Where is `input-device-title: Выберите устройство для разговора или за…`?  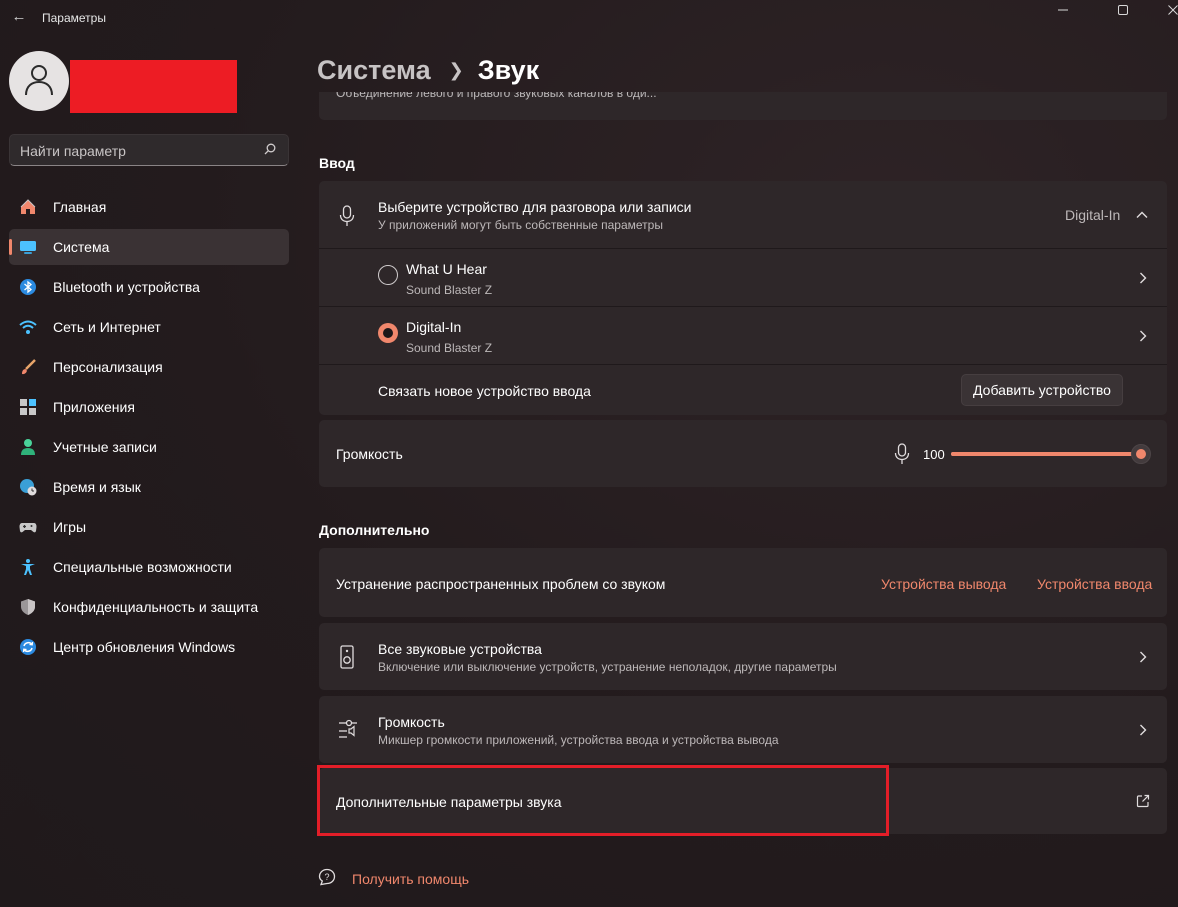 input-device-title: Выберите устройство для разговора или за… is located at coordinates (535, 207).